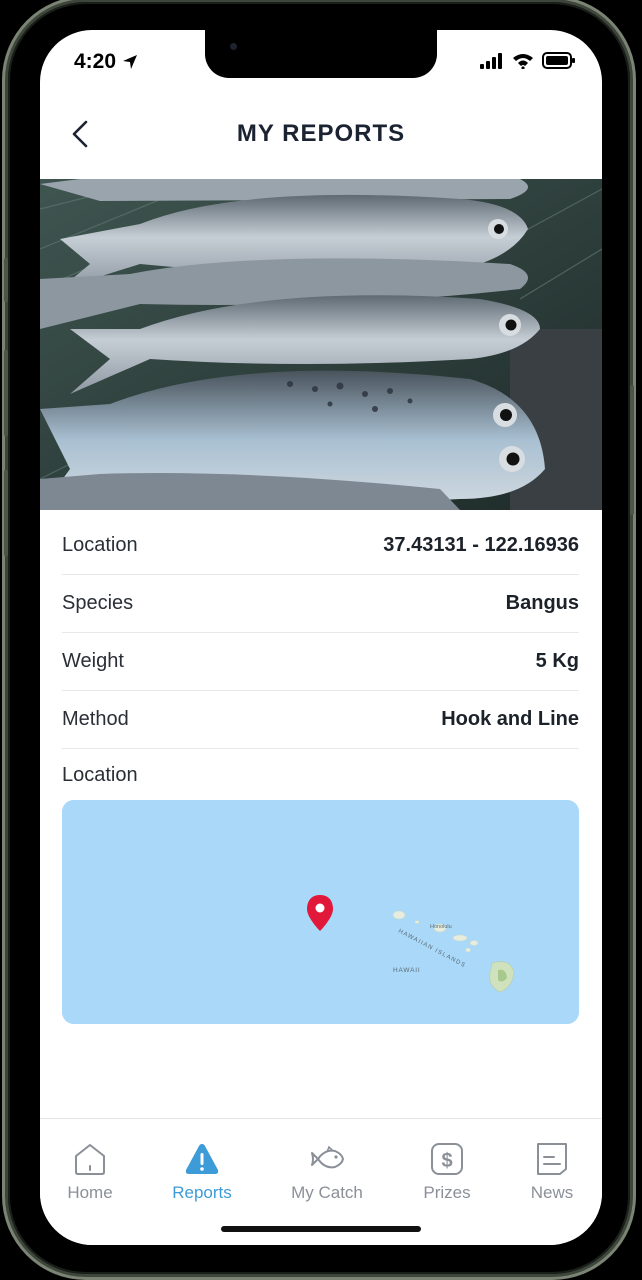 This screenshot has width=642, height=1280. What do you see at coordinates (321, 54) in the screenshot?
I see `notch` at bounding box center [321, 54].